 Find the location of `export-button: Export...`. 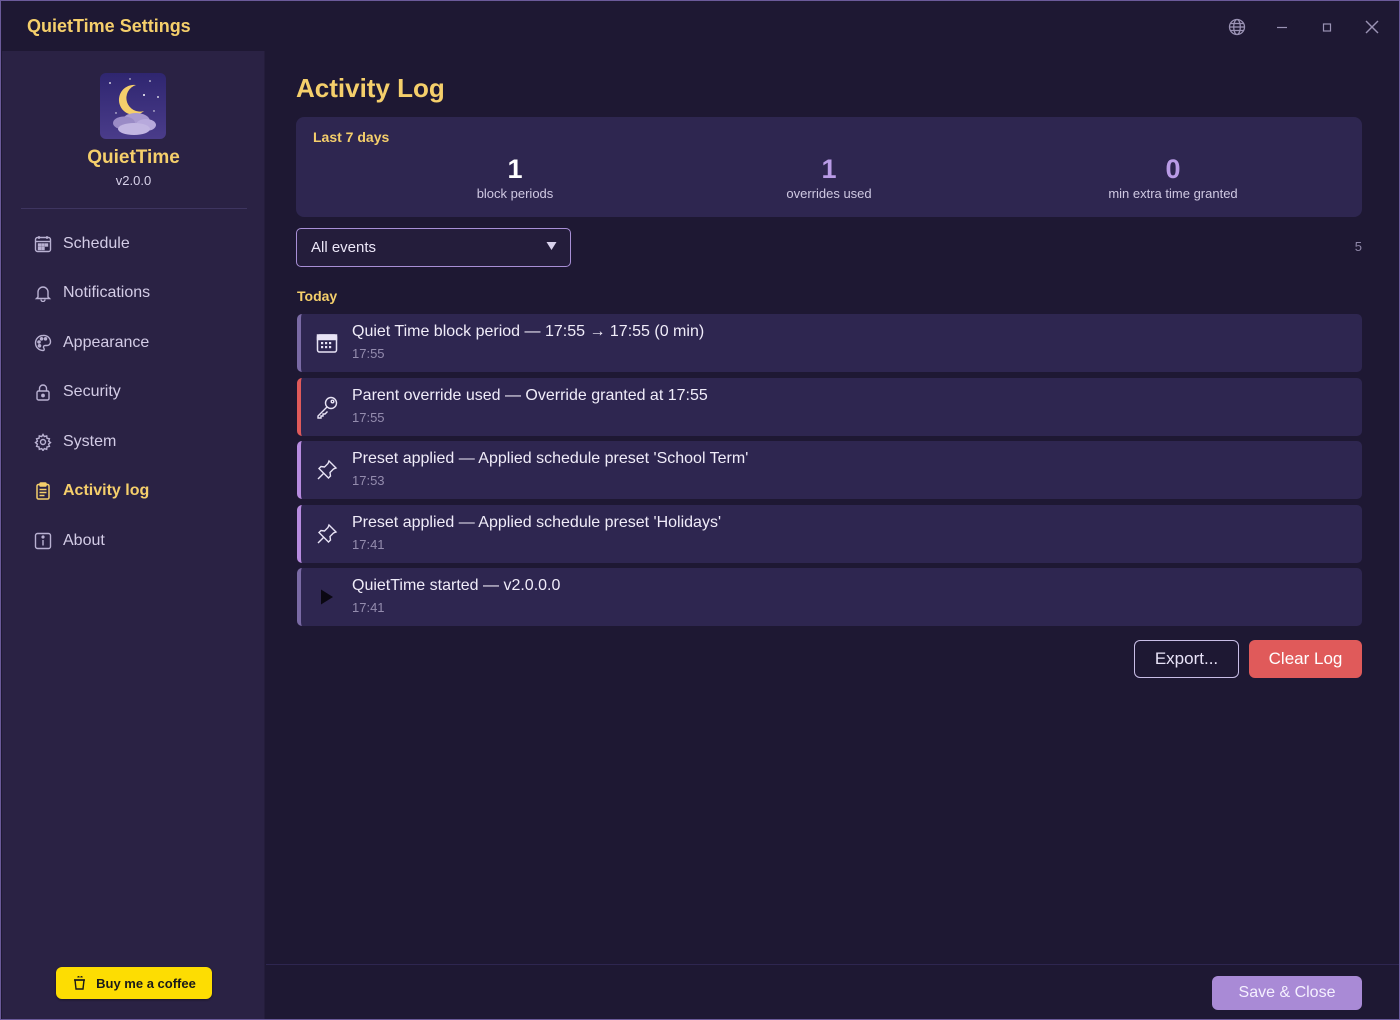

export-button: Export... is located at coordinates (1186, 659).